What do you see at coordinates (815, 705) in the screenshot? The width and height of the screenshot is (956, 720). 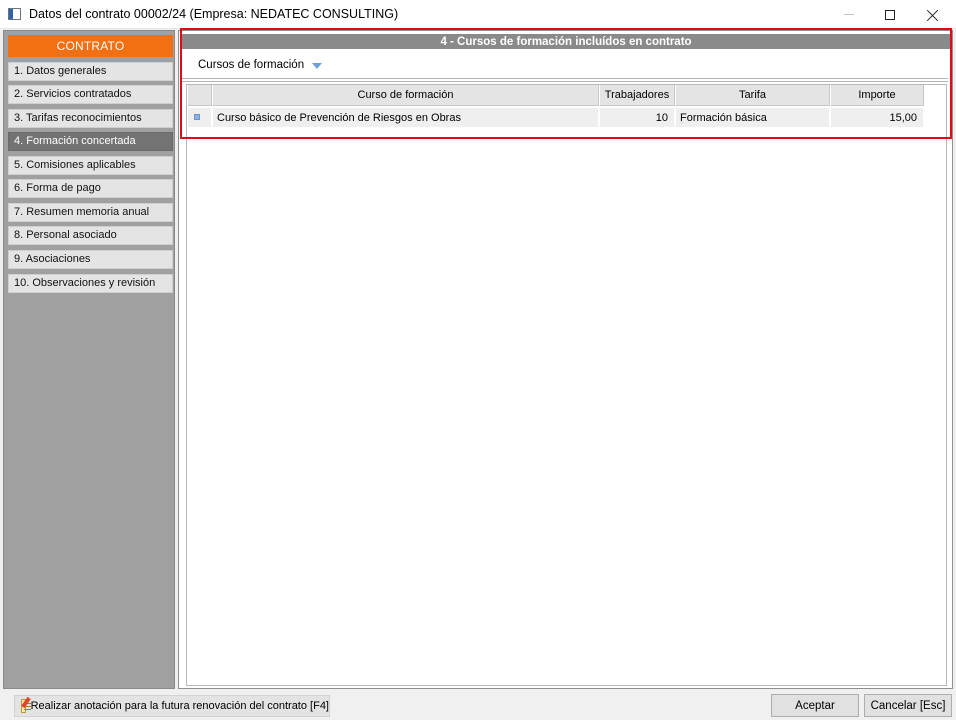 I see `accept-button: Aceptar` at bounding box center [815, 705].